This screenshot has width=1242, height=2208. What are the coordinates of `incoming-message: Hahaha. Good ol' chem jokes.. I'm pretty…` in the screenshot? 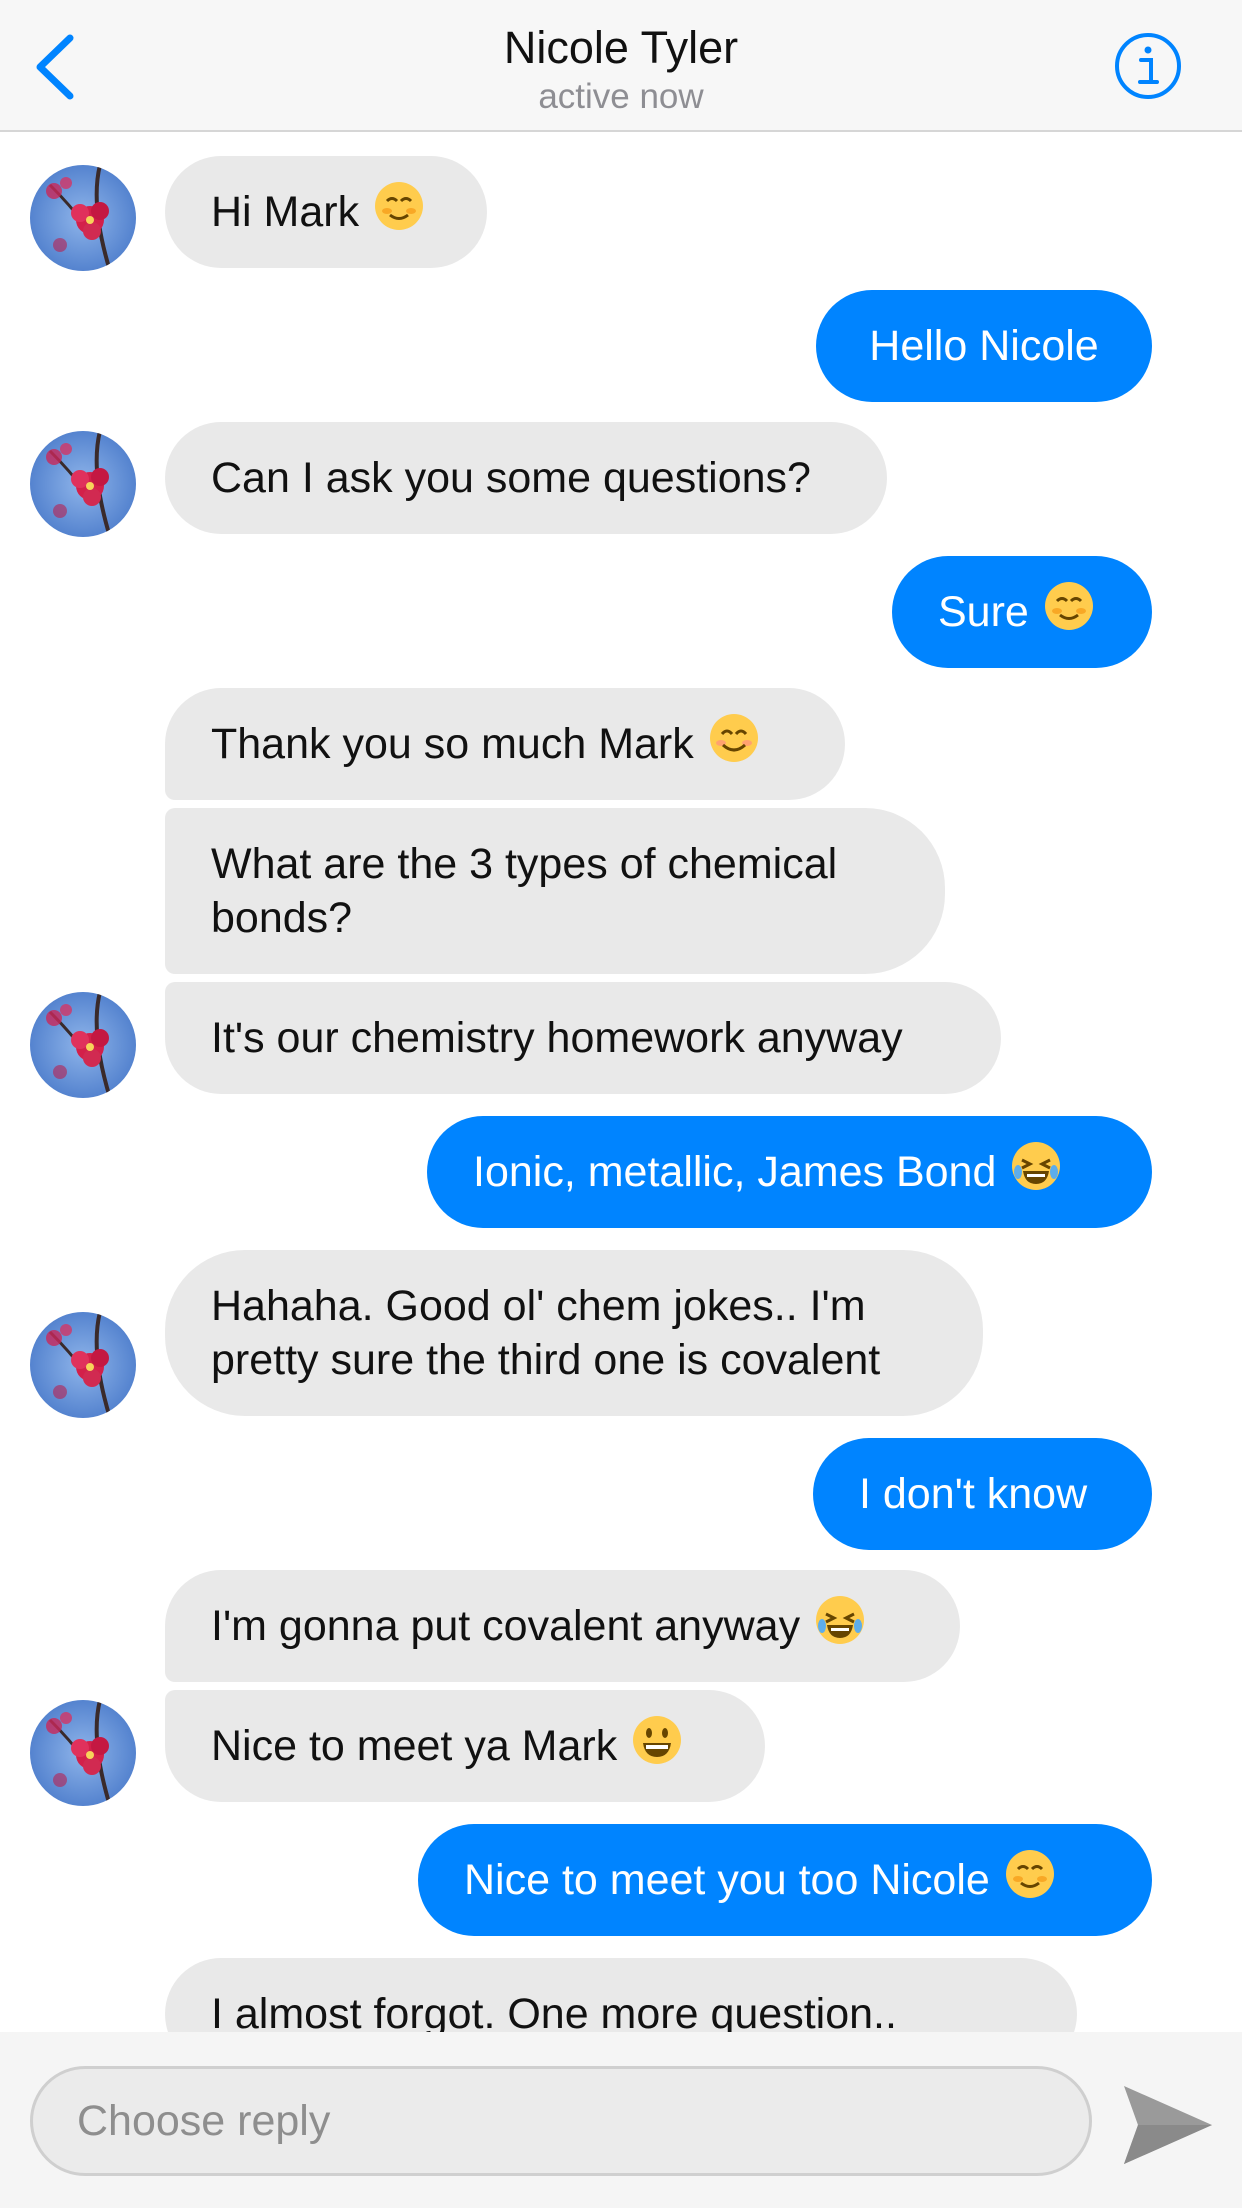 It's located at (574, 1333).